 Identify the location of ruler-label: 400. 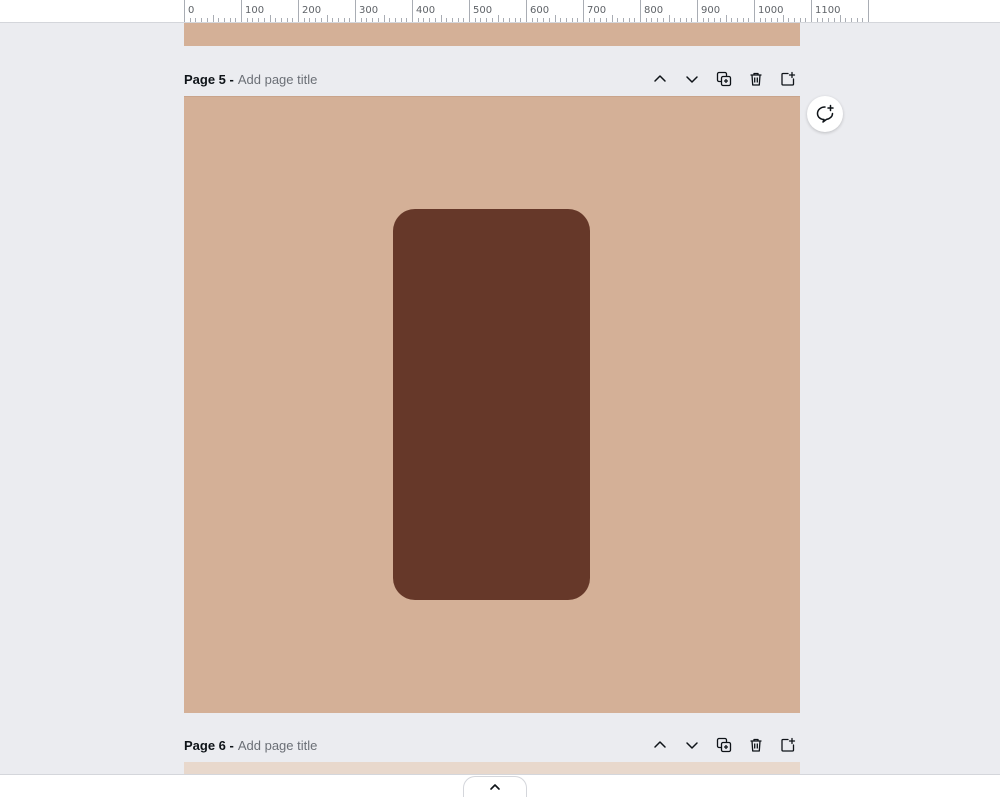
(426, 10).